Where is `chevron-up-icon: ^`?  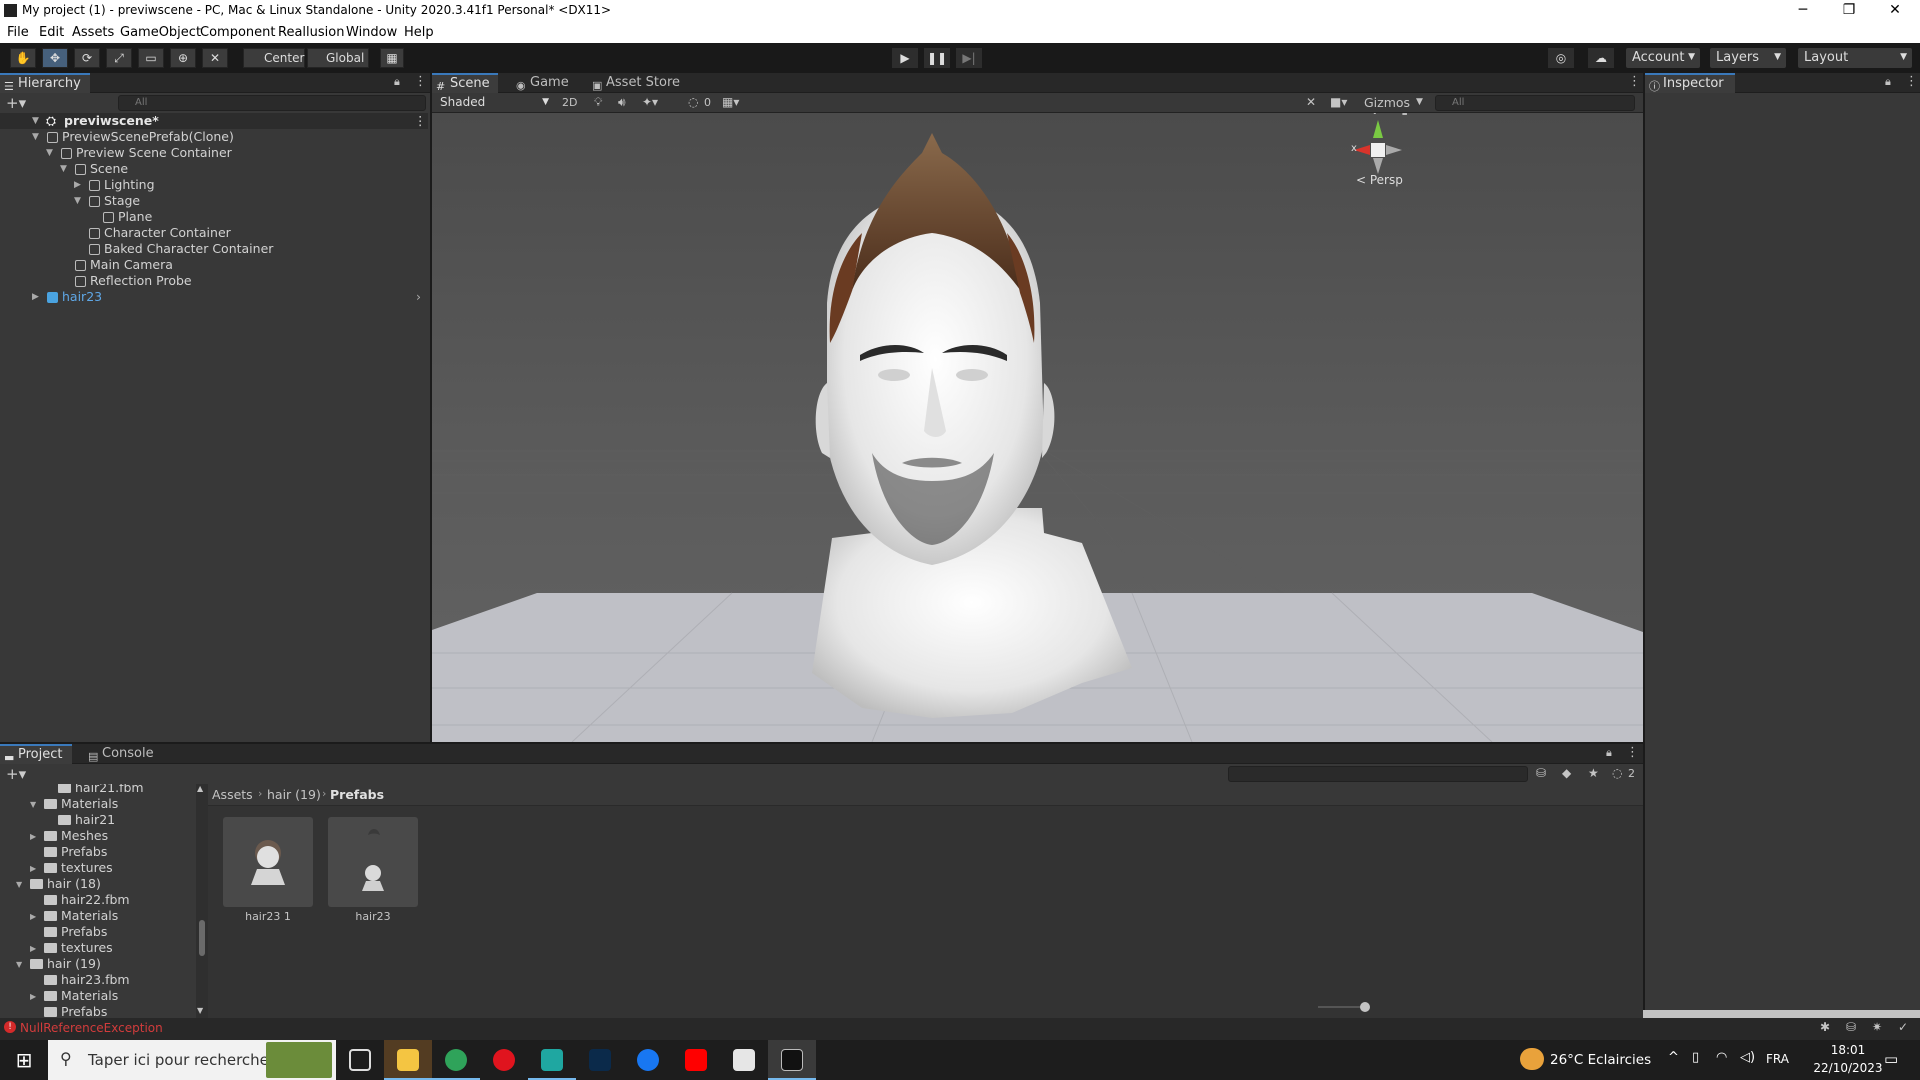 chevron-up-icon: ^ is located at coordinates (1673, 1057).